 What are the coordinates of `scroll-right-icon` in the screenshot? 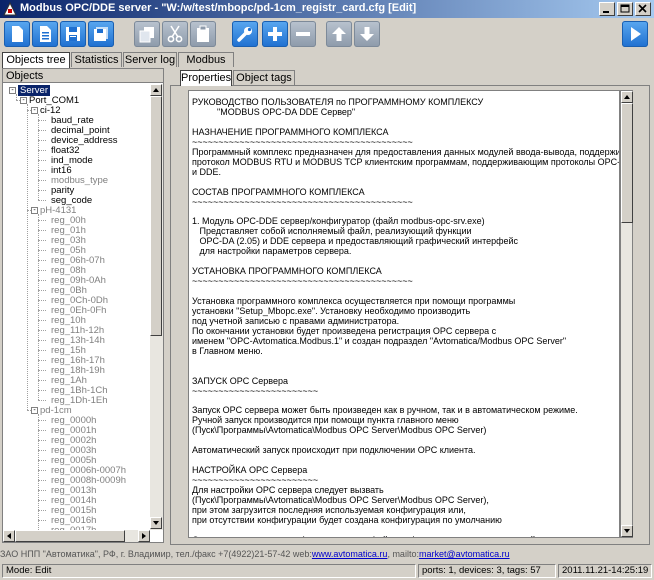 It's located at (144, 536).